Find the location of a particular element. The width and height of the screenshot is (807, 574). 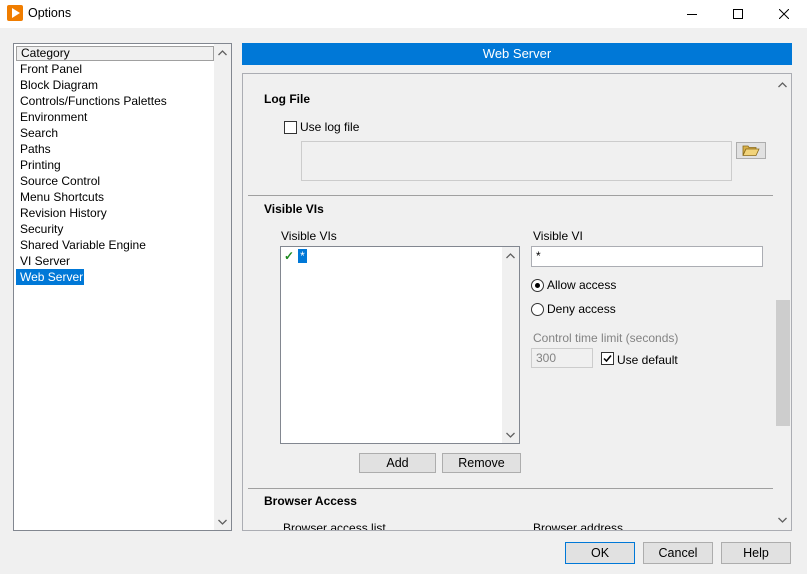

labview-icon is located at coordinates (15, 13).